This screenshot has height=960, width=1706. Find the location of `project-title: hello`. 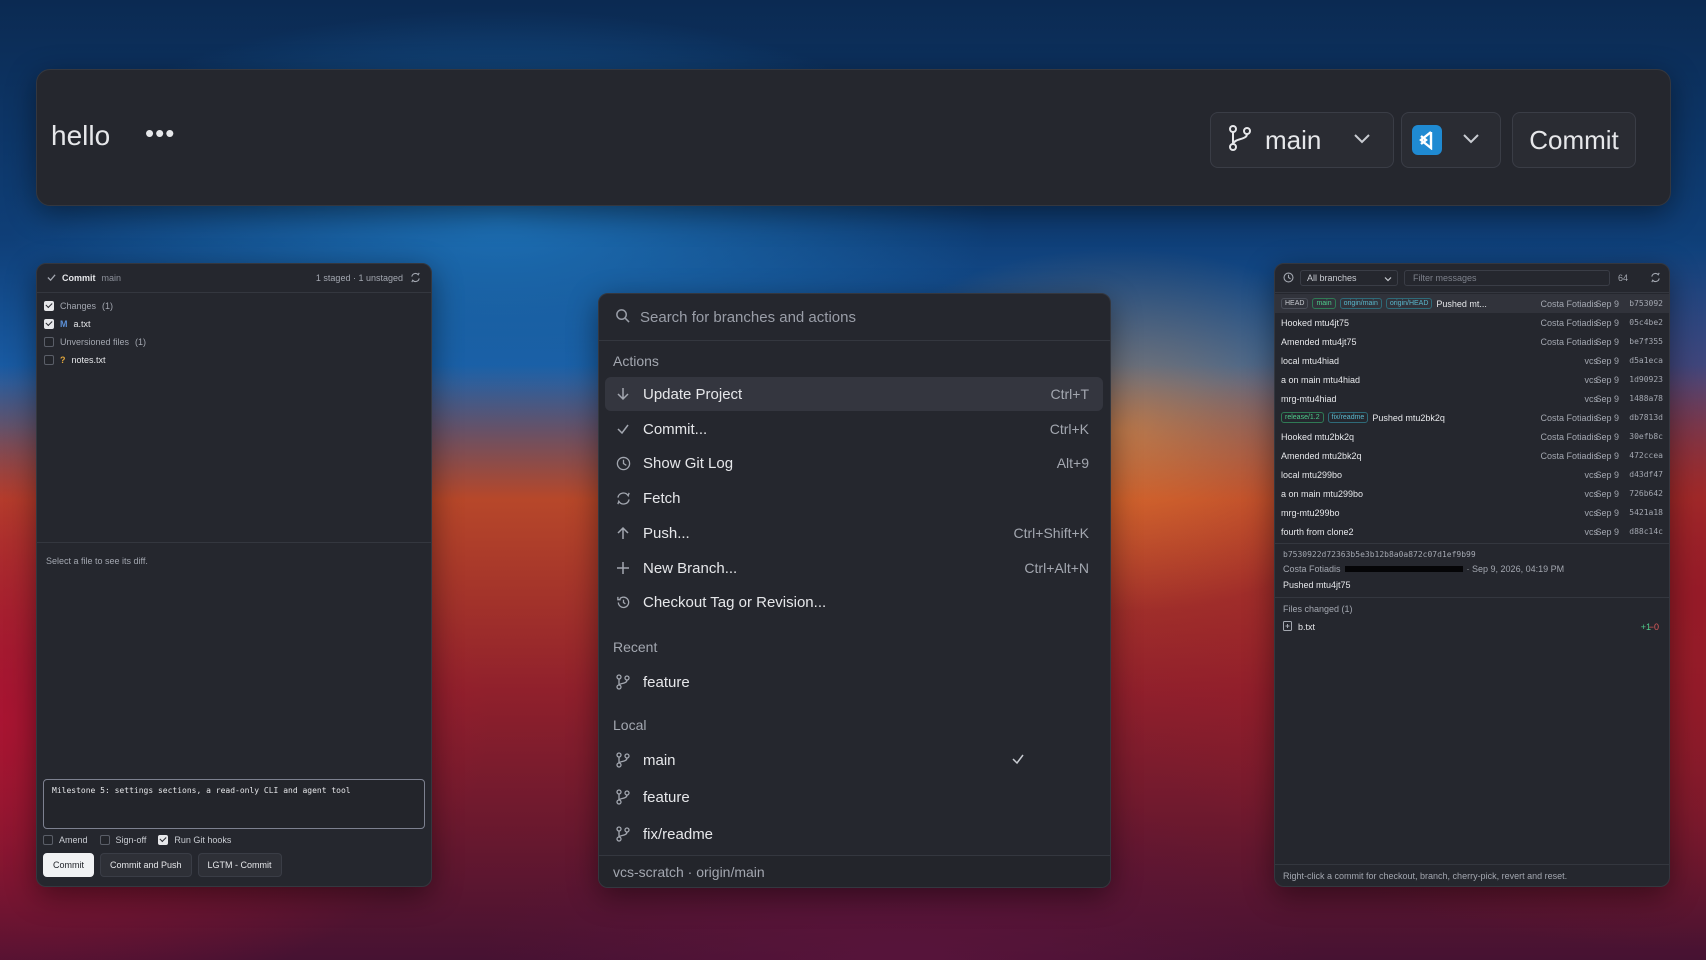

project-title: hello is located at coordinates (81, 135).